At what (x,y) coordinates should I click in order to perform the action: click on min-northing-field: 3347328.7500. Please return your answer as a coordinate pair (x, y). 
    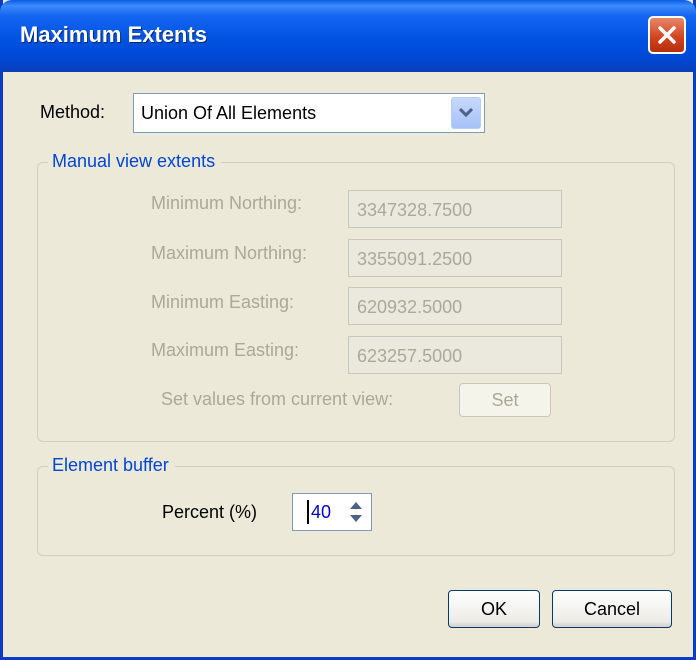
    Looking at the image, I should click on (455, 209).